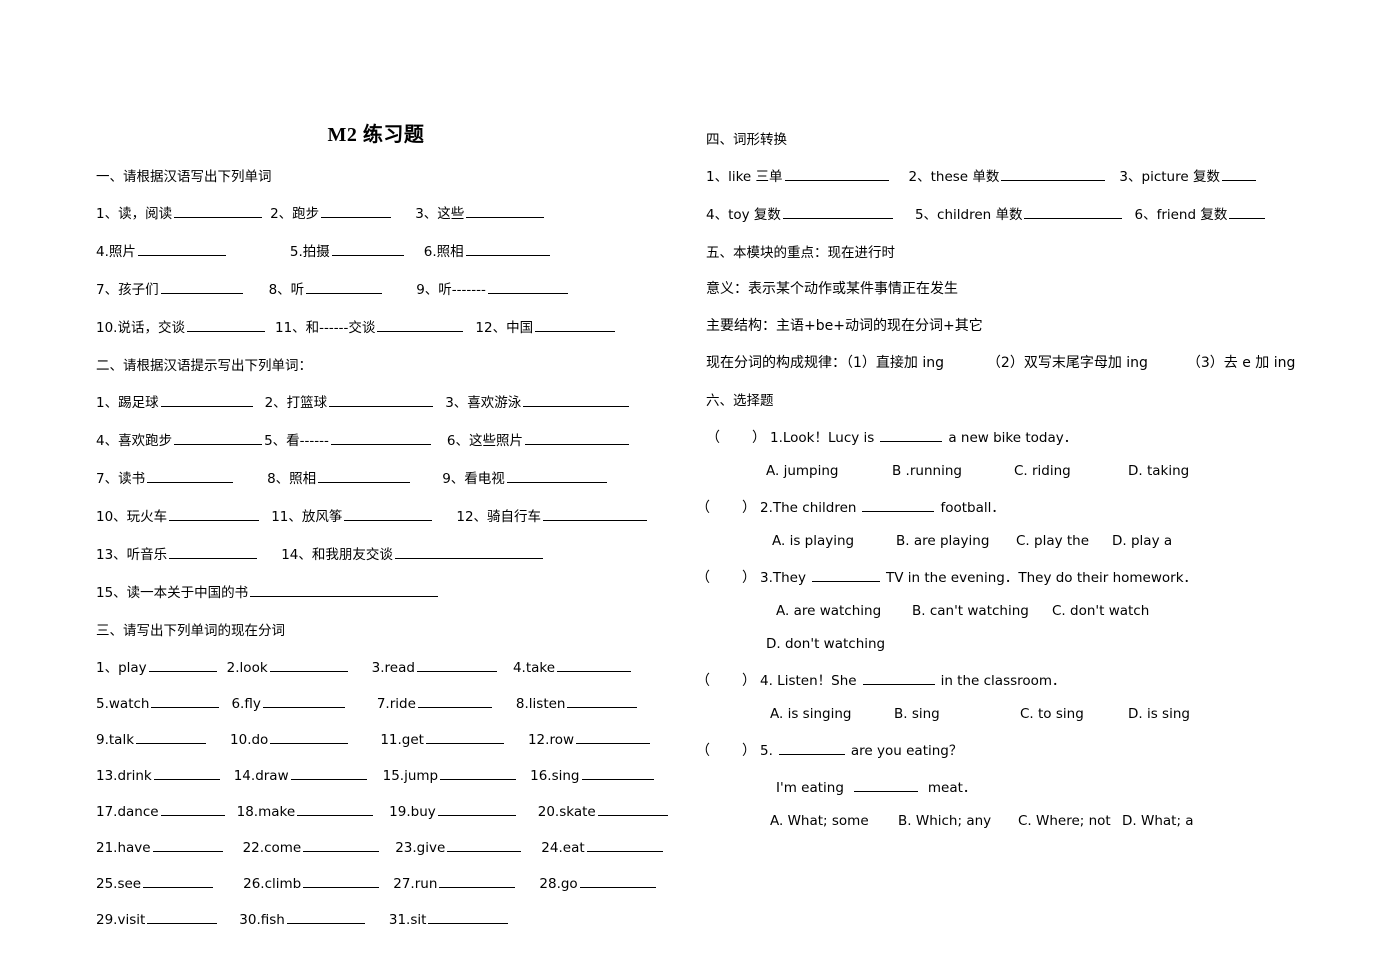 This screenshot has height=979, width=1387. Describe the element at coordinates (982, 611) in the screenshot. I see `mc-option: B. can't watching` at that location.